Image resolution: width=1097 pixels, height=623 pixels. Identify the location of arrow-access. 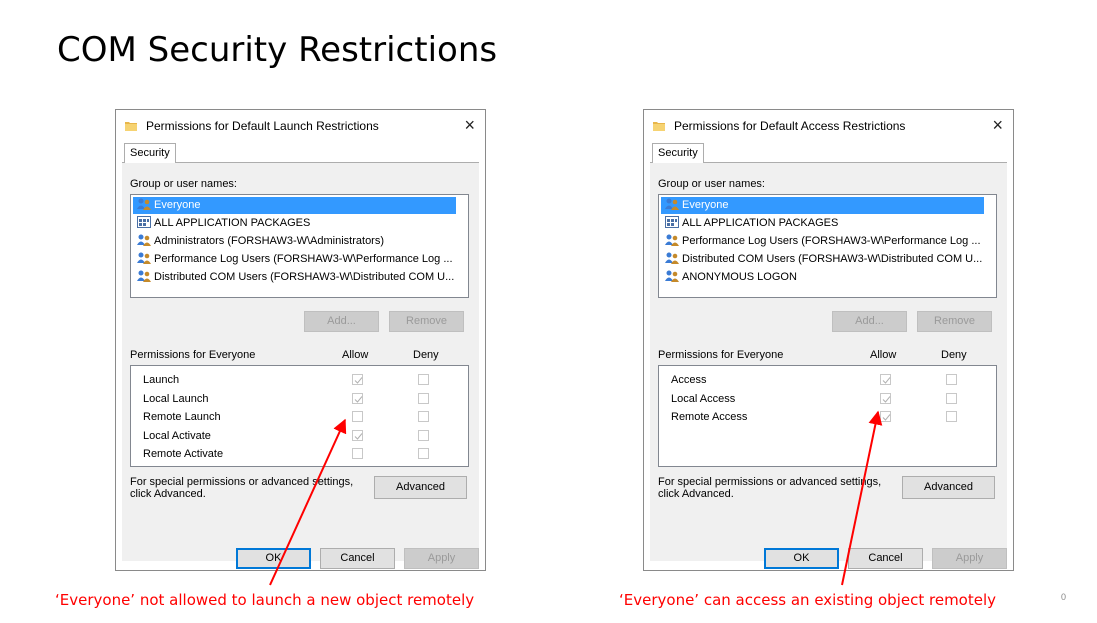
(862, 498).